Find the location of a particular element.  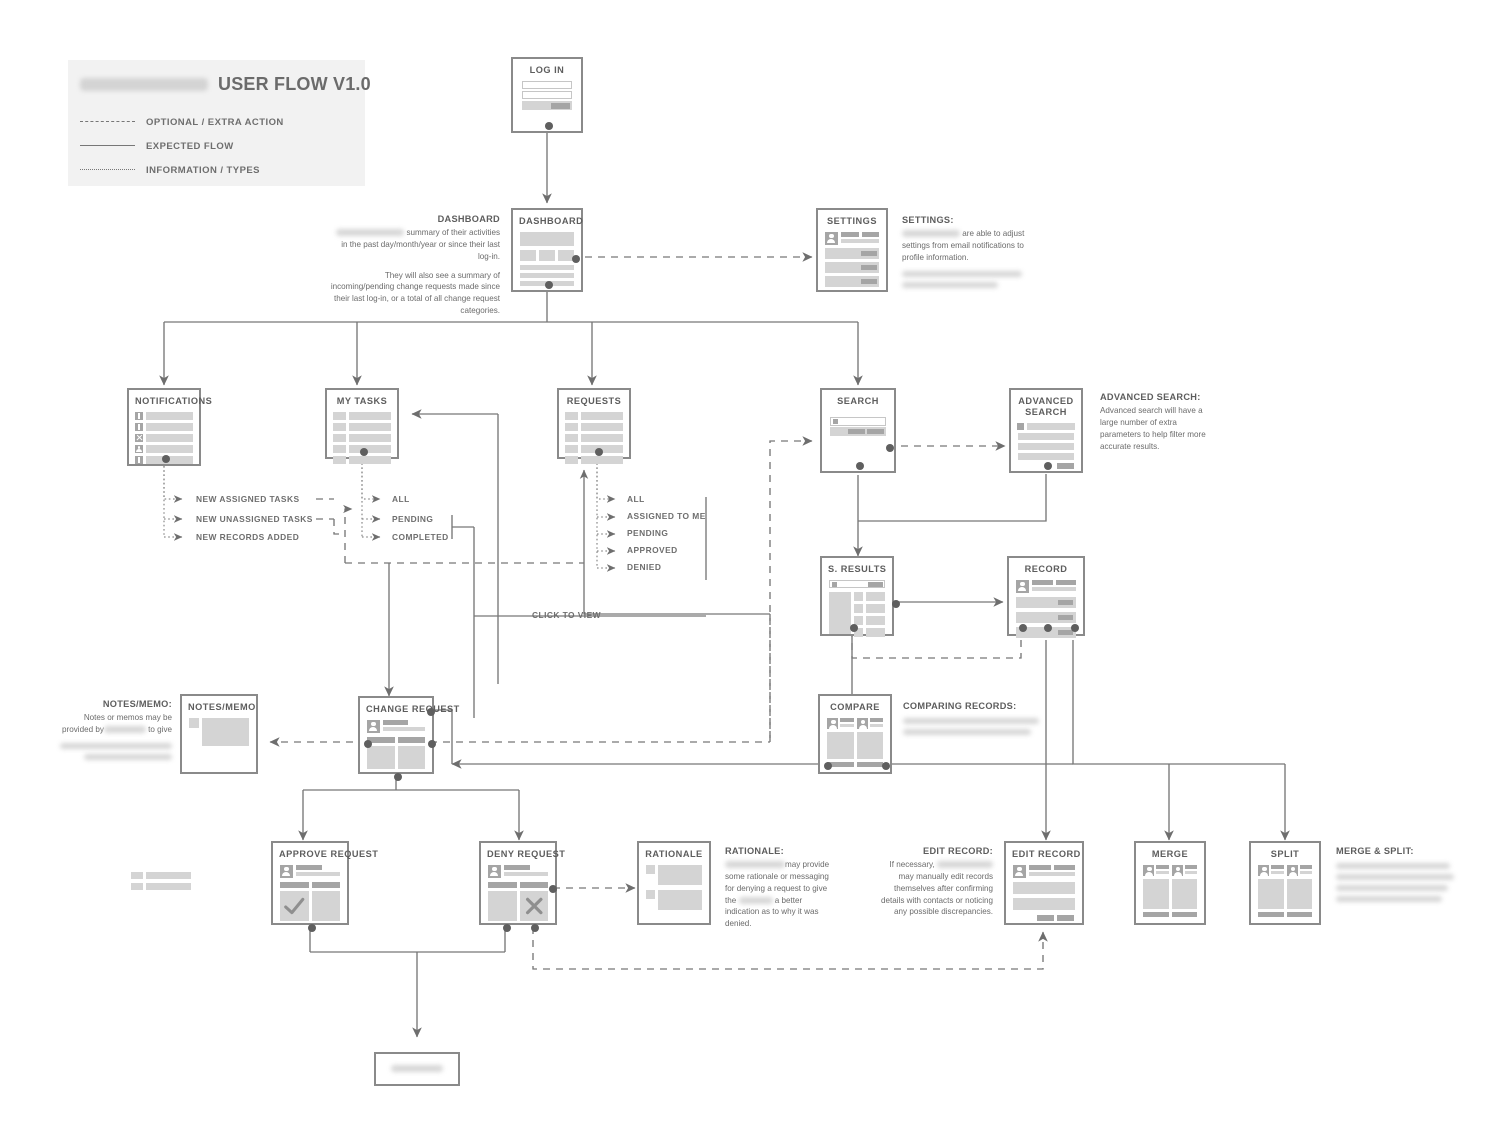

search-input is located at coordinates (858, 421).